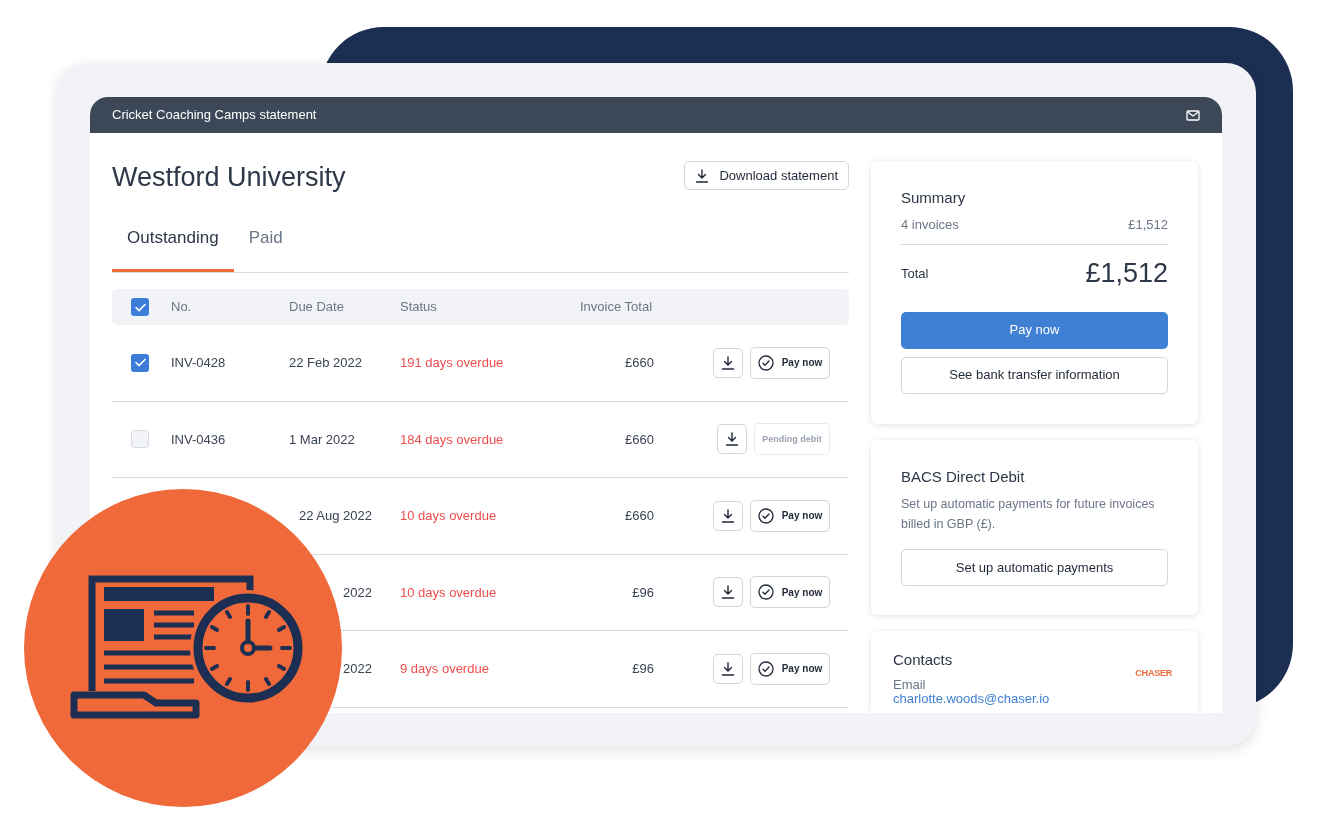  Describe the element at coordinates (198, 362) in the screenshot. I see `table-cell: INV-0428` at that location.